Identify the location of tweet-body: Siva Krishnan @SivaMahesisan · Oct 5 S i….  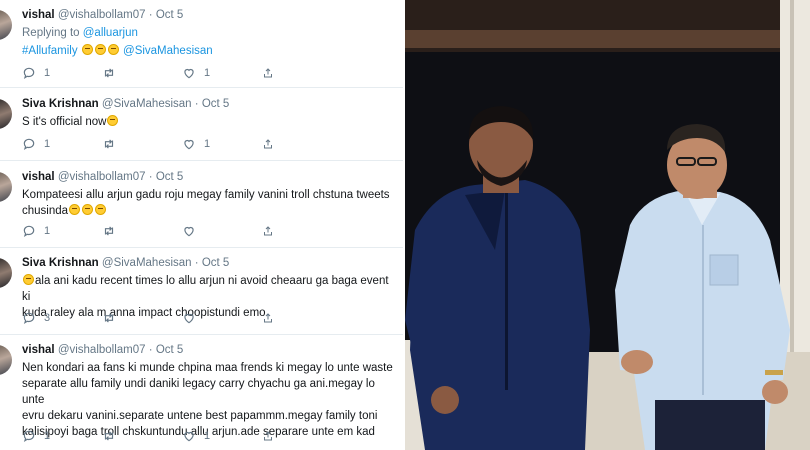
(210, 113).